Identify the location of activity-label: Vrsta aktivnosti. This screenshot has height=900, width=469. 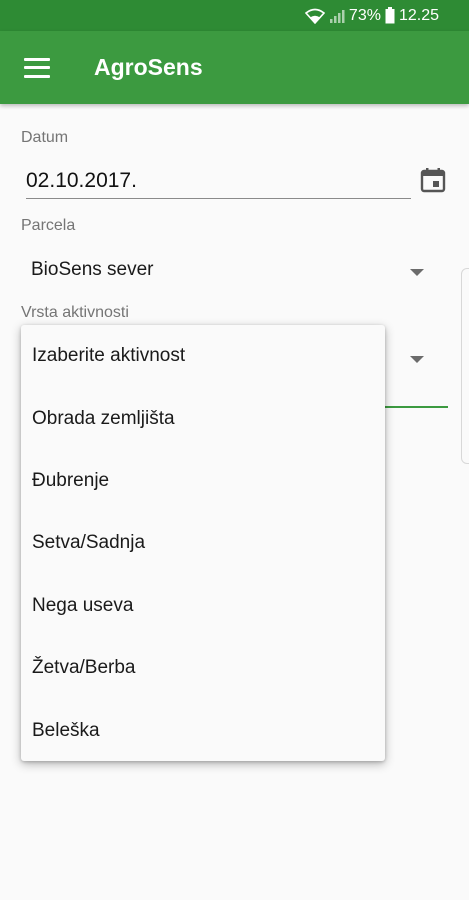
(75, 312).